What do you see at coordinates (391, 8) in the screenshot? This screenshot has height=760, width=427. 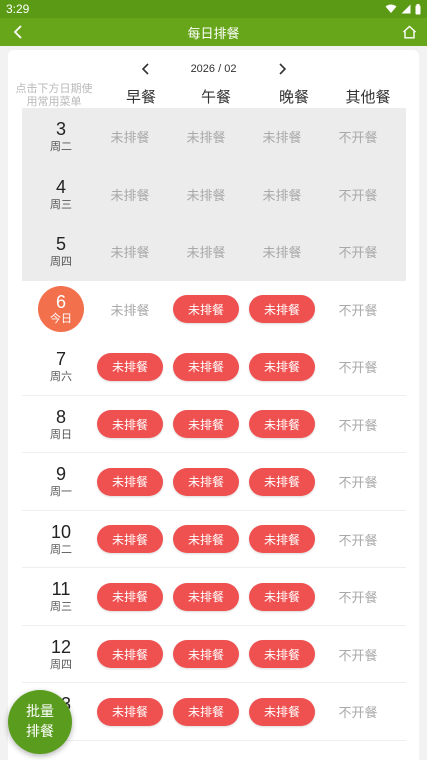 I see `wifi-icon` at bounding box center [391, 8].